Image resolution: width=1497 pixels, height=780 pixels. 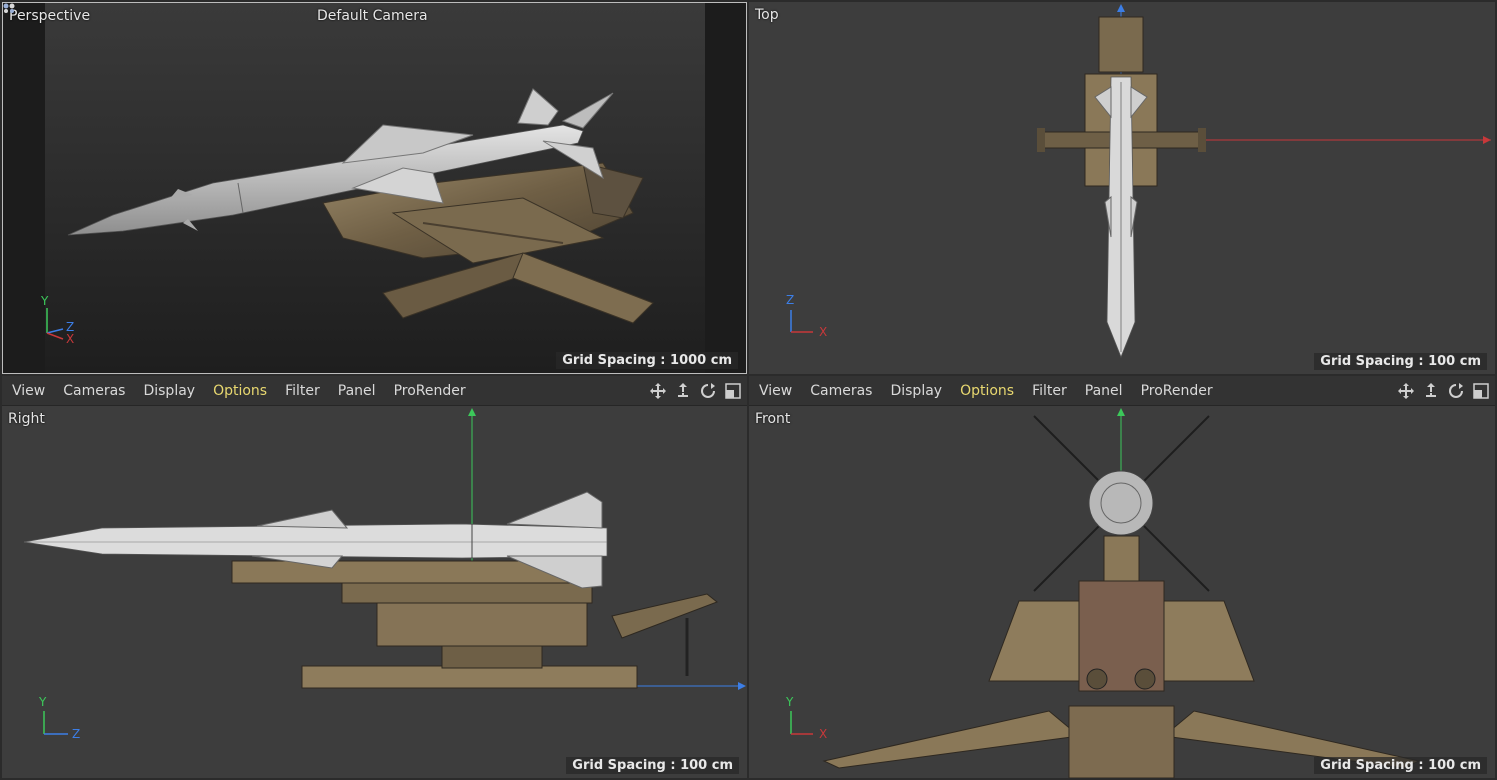 What do you see at coordinates (50, 16) in the screenshot?
I see `viewport-label: Perspective` at bounding box center [50, 16].